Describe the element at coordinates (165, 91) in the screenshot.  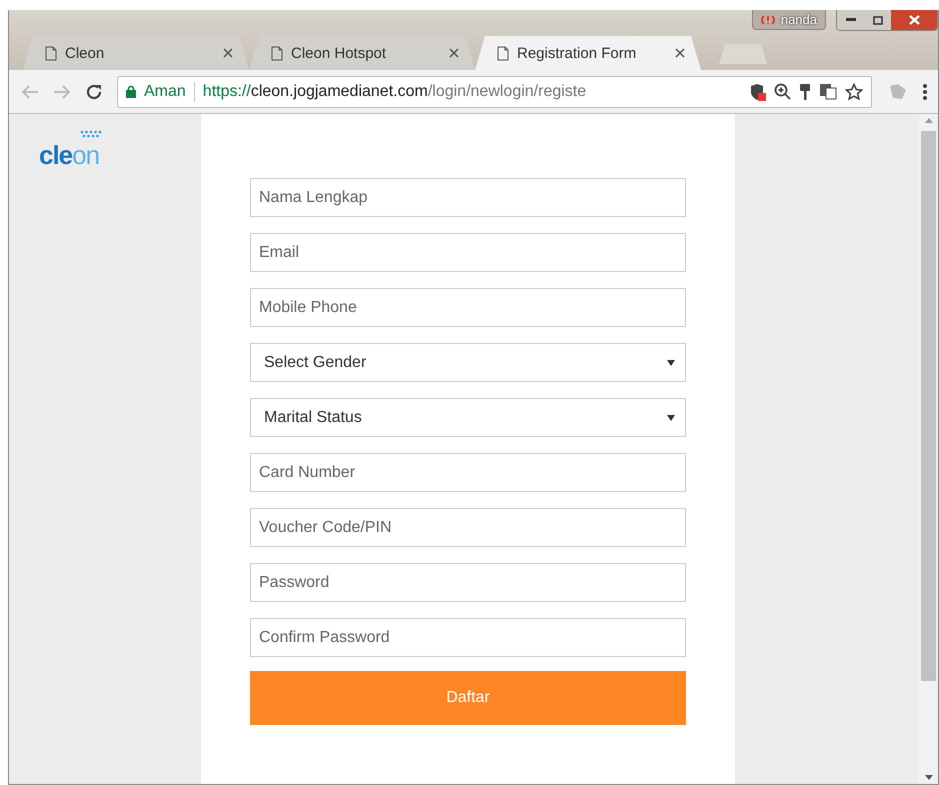
I see `security-label: Aman` at that location.